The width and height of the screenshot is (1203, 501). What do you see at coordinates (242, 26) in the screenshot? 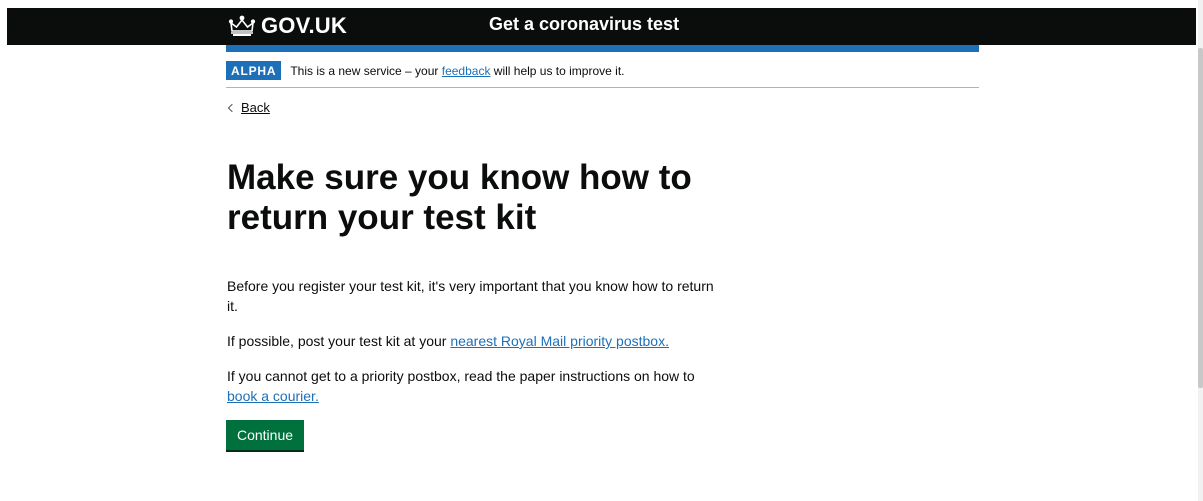
I see `crown-icon` at bounding box center [242, 26].